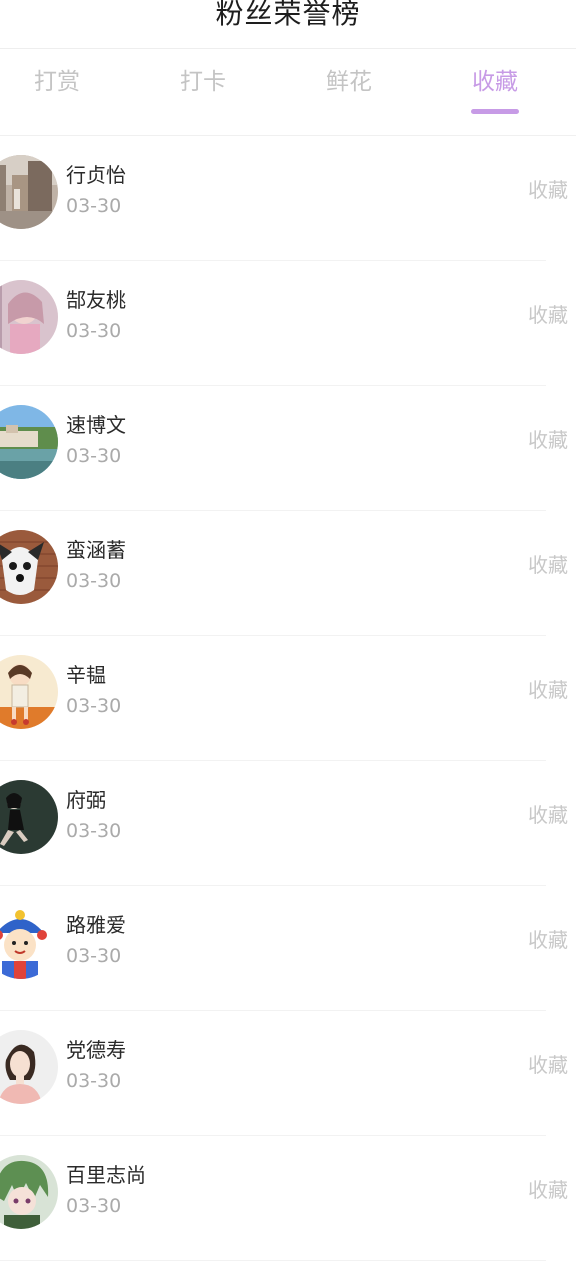 The image size is (576, 1280). I want to click on tab-flowers: 鲜花, so click(349, 92).